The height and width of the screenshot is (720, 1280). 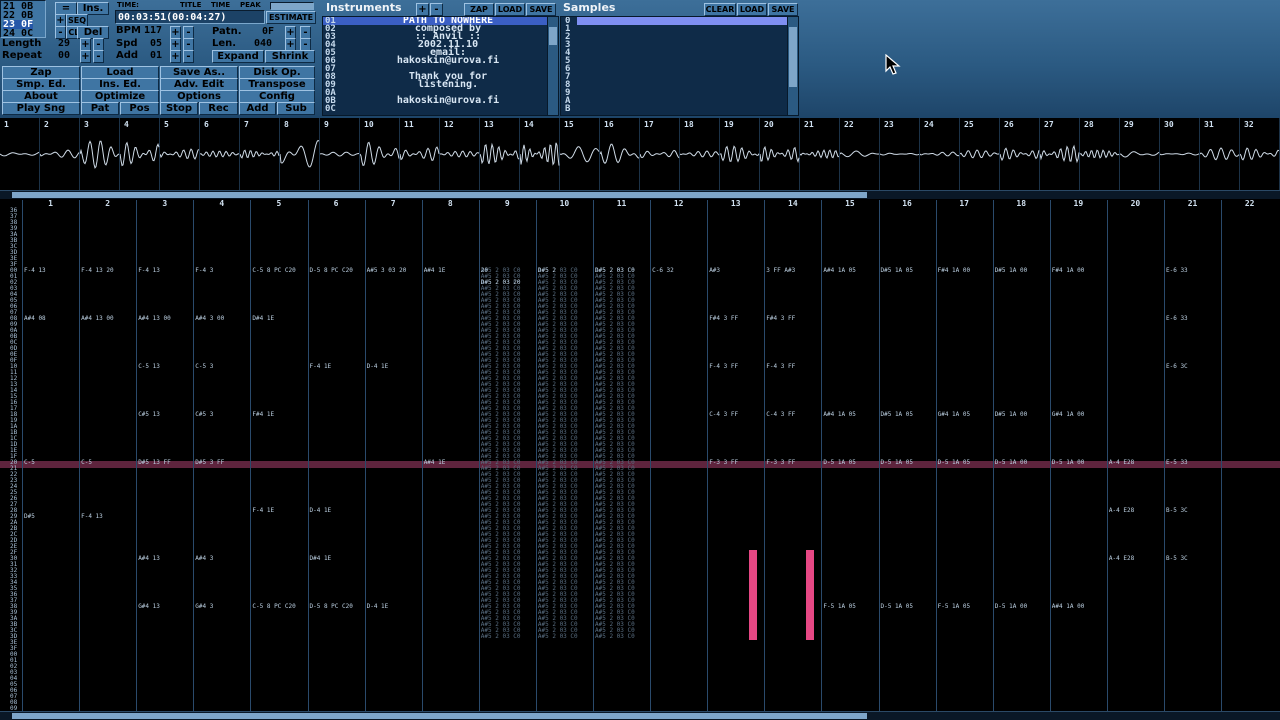 I want to click on scope-channel: 26, so click(x=1020, y=154).